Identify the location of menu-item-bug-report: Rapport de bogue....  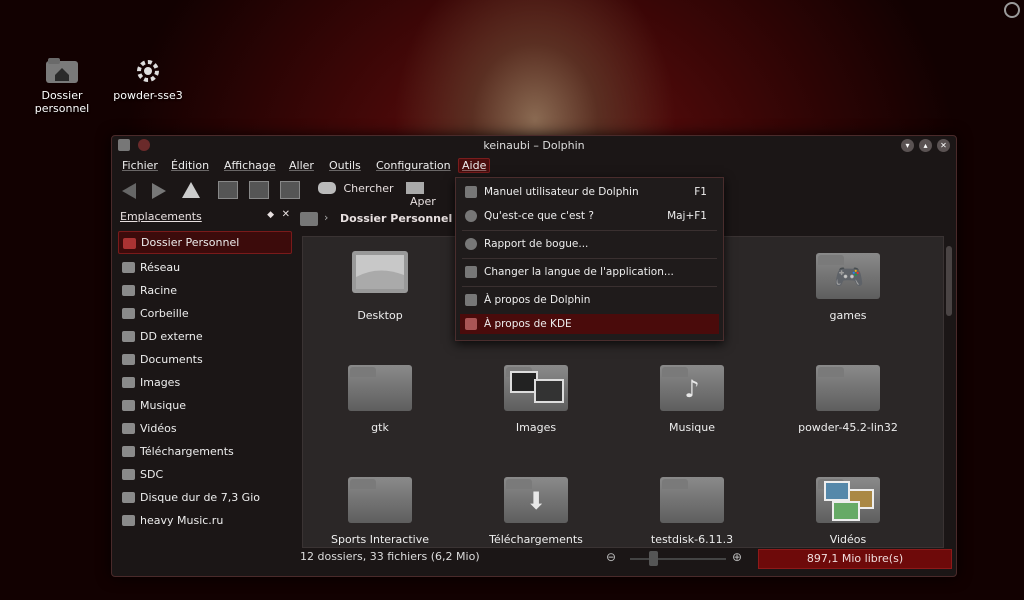
(589, 244).